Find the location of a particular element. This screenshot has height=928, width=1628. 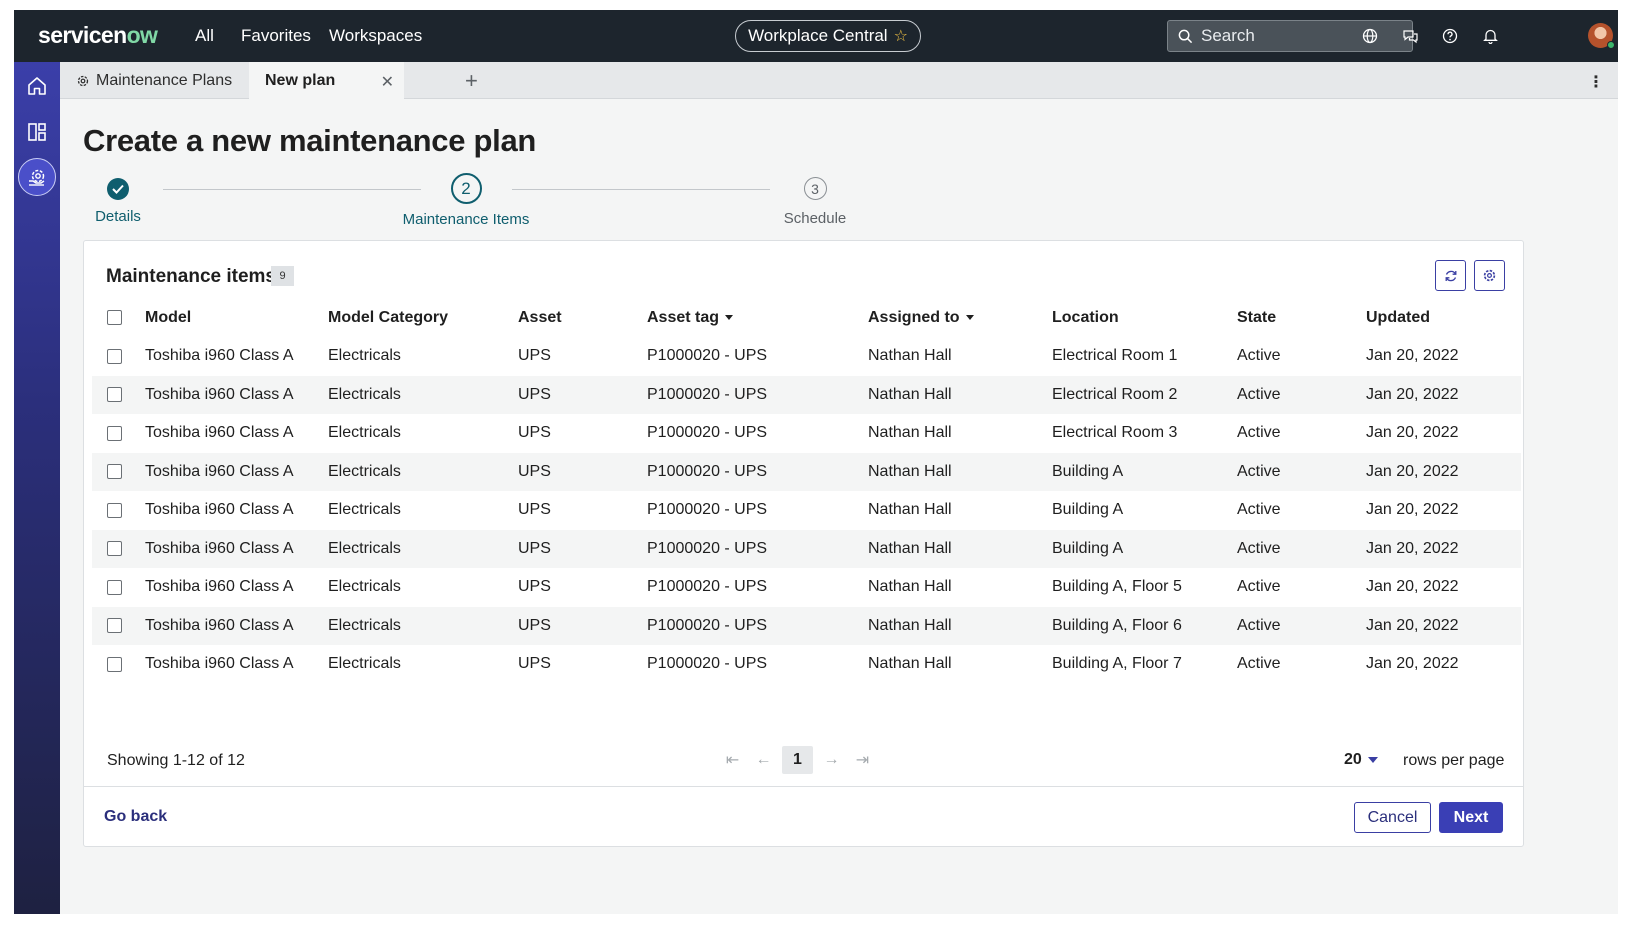

workspace-pill: Workplace Central ☆ is located at coordinates (828, 36).